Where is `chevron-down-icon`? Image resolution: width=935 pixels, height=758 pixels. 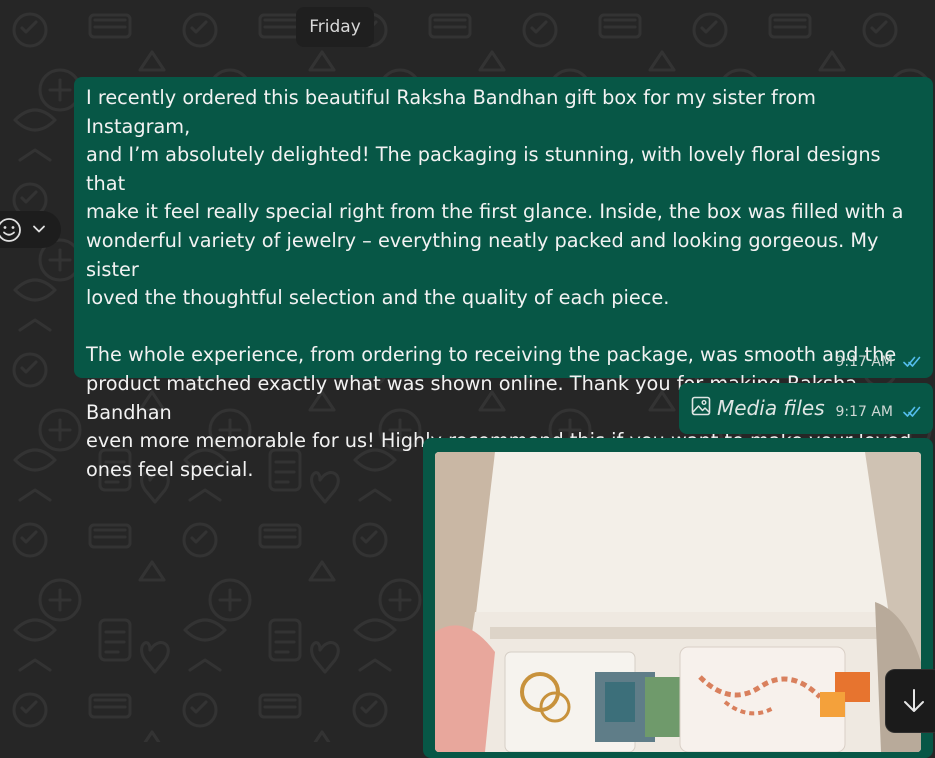
chevron-down-icon is located at coordinates (39, 229).